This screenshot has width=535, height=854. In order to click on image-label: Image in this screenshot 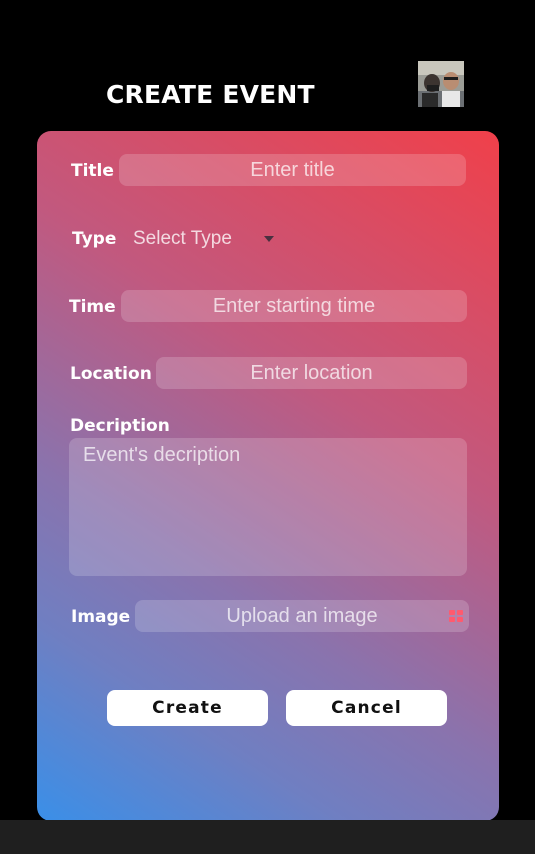, I will do `click(101, 617)`.